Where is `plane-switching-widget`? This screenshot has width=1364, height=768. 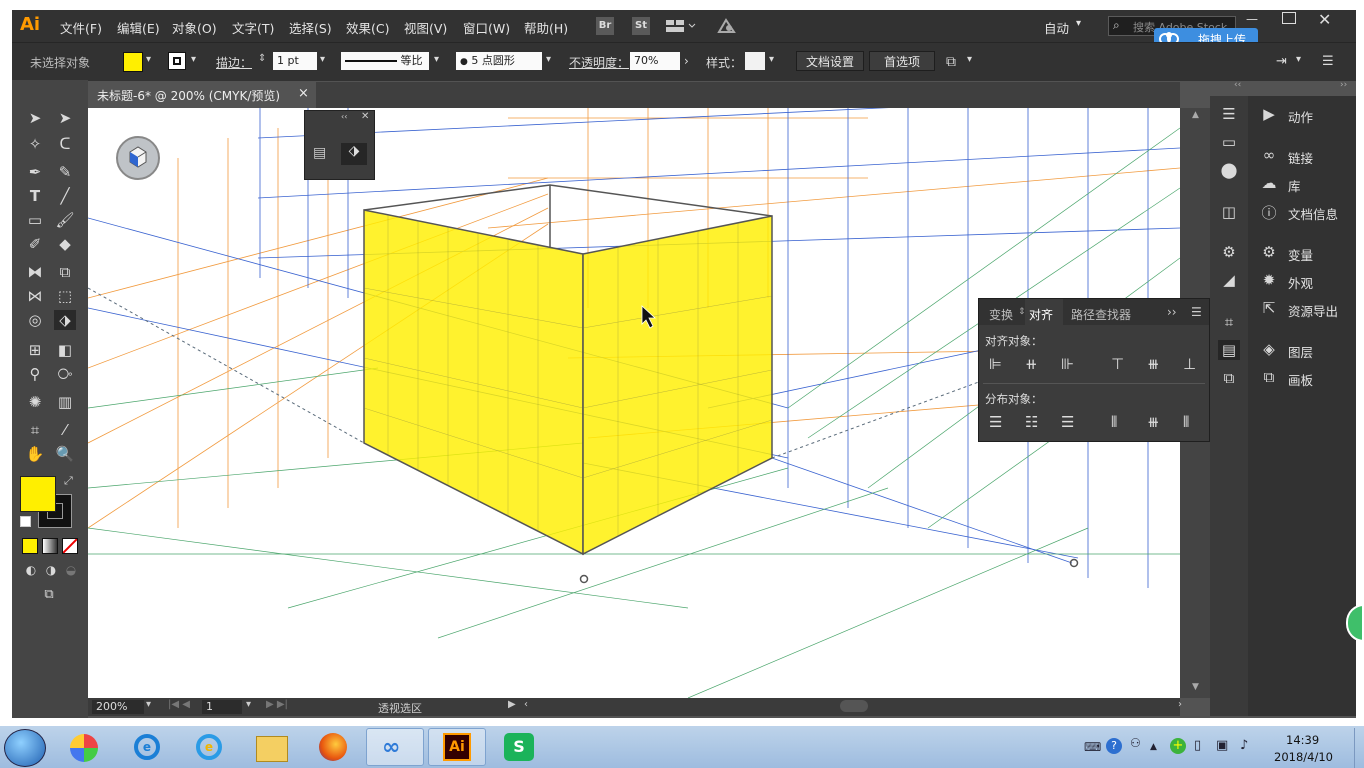 plane-switching-widget is located at coordinates (138, 158).